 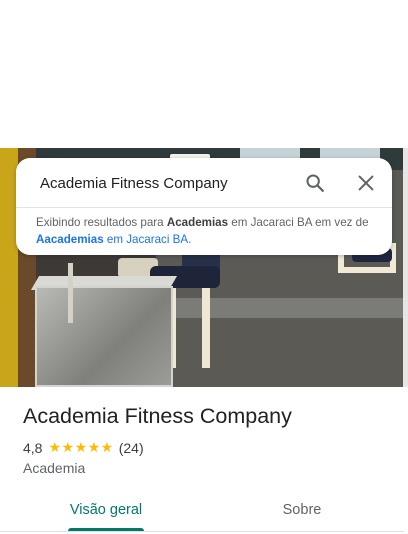 I want to click on search-instead-link: Aacademias em Jacaraci BA, so click(x=112, y=239).